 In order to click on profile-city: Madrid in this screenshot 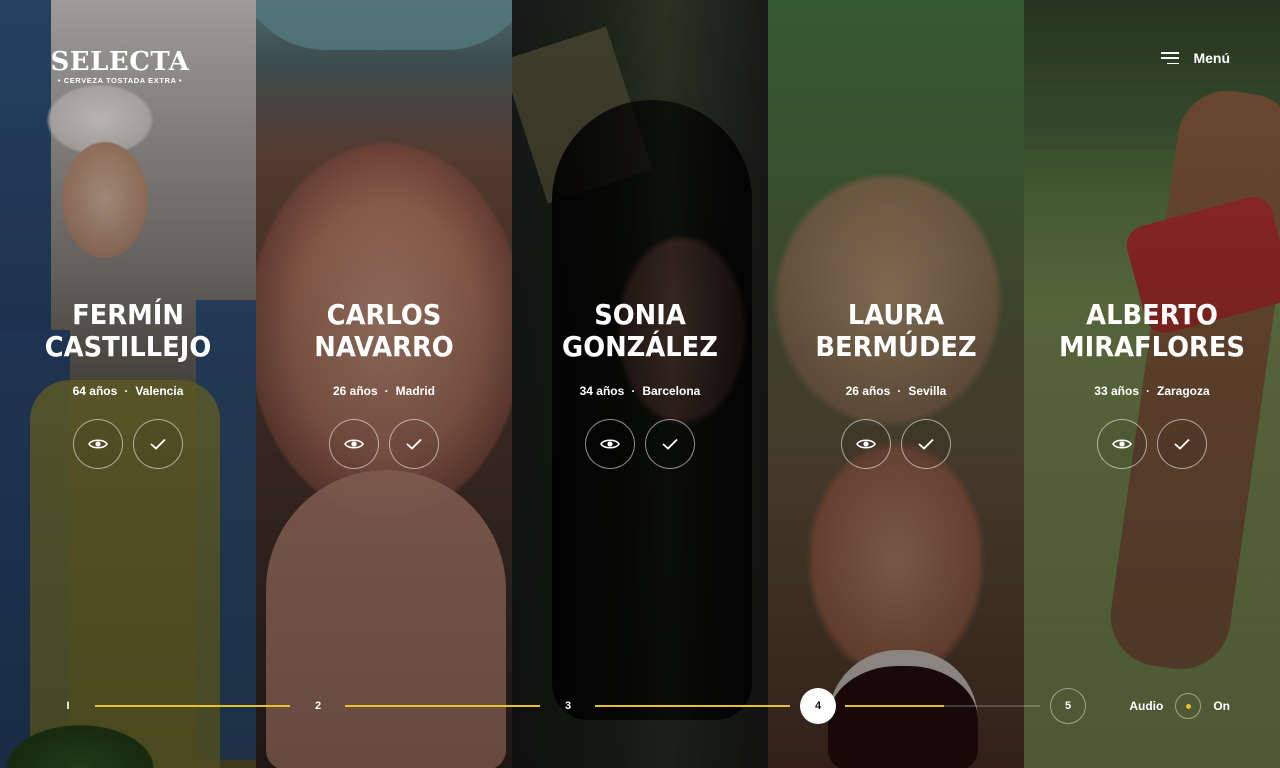, I will do `click(415, 391)`.